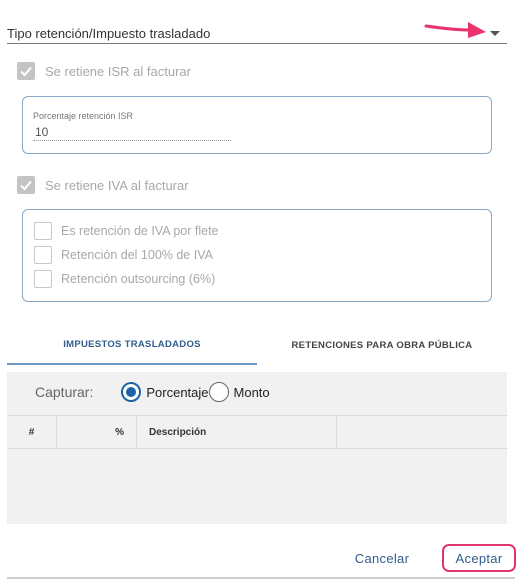  Describe the element at coordinates (64, 392) in the screenshot. I see `capture-label: Capturar:` at that location.